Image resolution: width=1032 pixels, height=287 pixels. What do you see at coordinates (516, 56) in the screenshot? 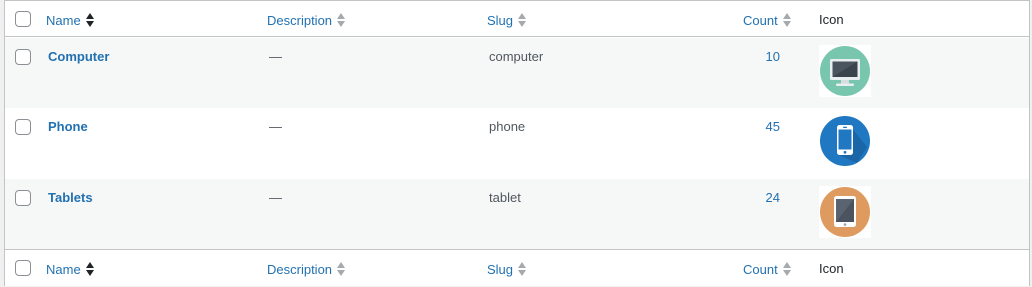
I see `term-slug: computer` at bounding box center [516, 56].